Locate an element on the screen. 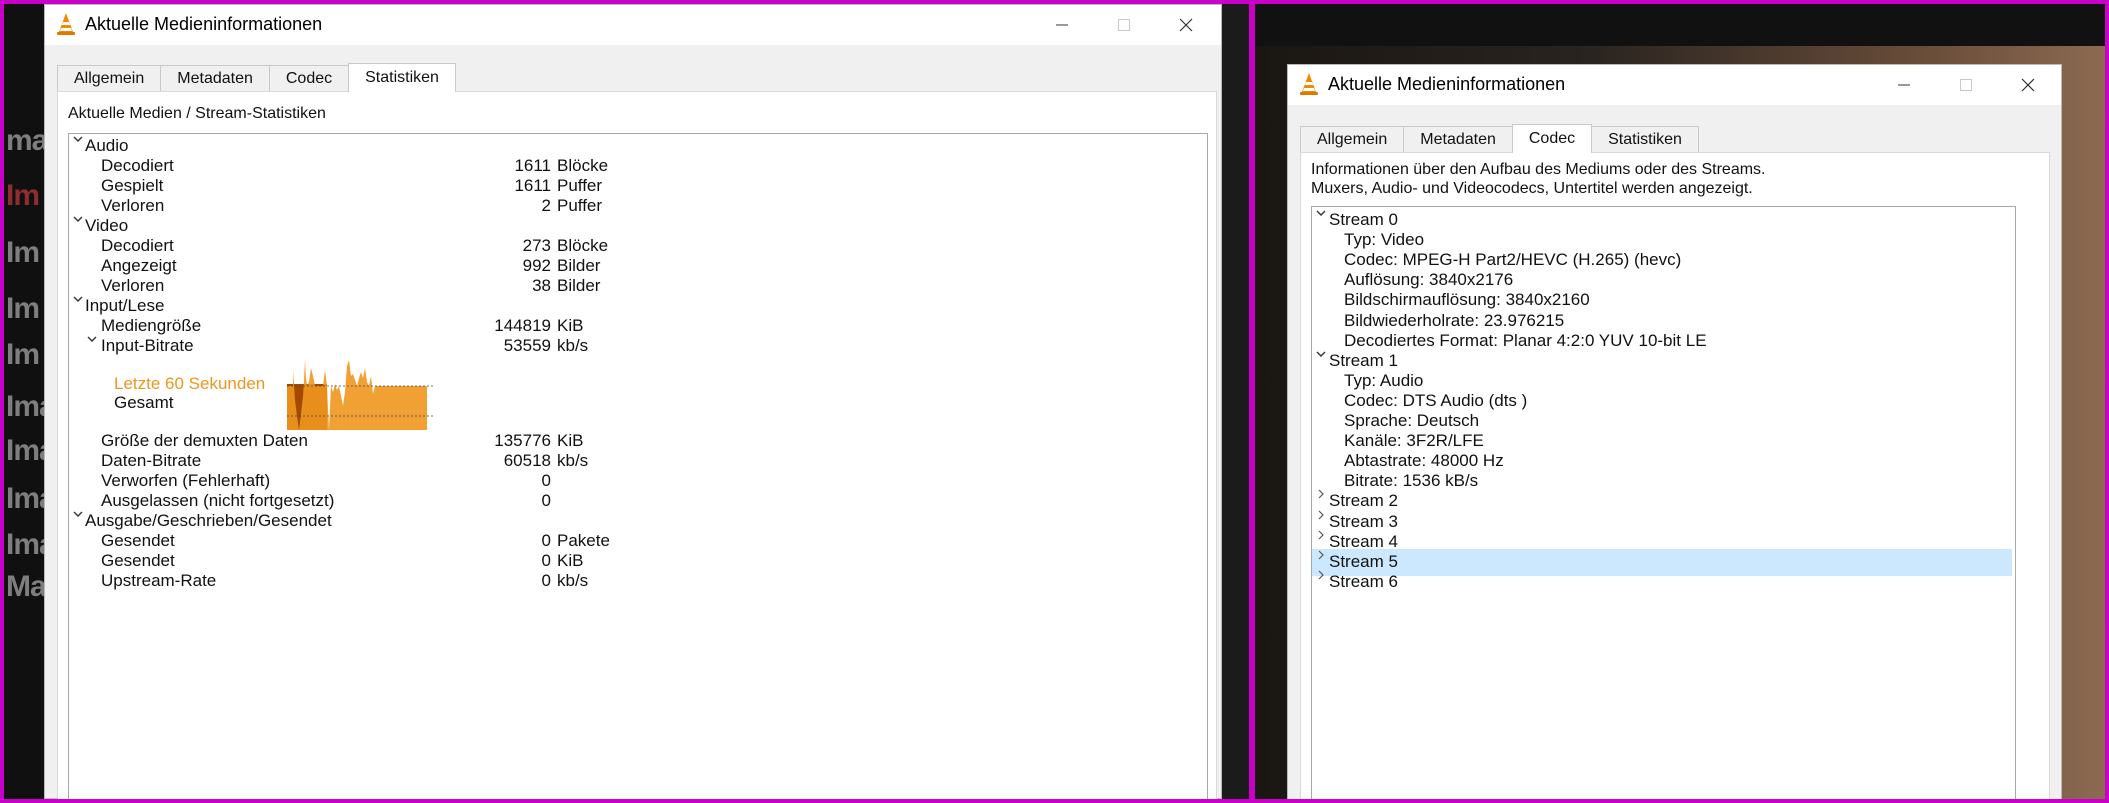  group-label: Video is located at coordinates (107, 225).